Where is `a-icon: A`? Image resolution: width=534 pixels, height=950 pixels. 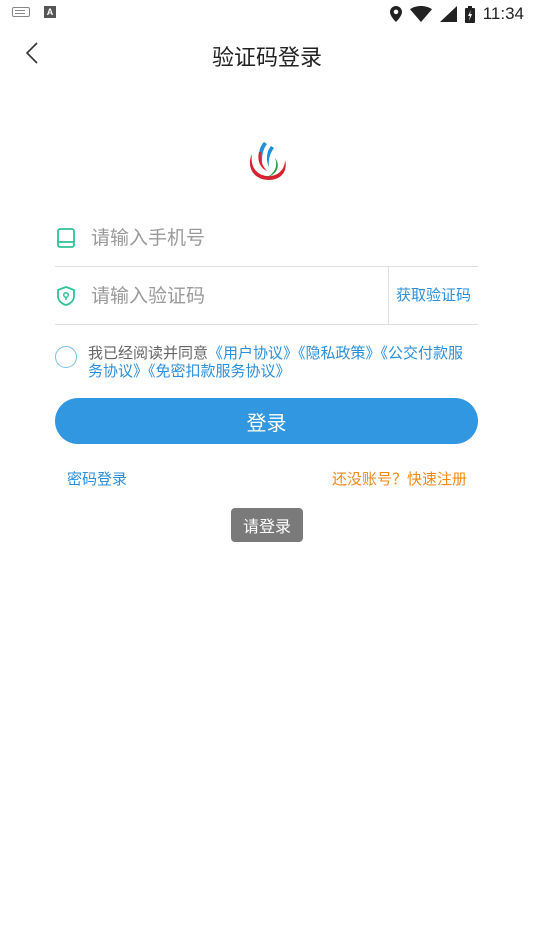
a-icon: A is located at coordinates (50, 12).